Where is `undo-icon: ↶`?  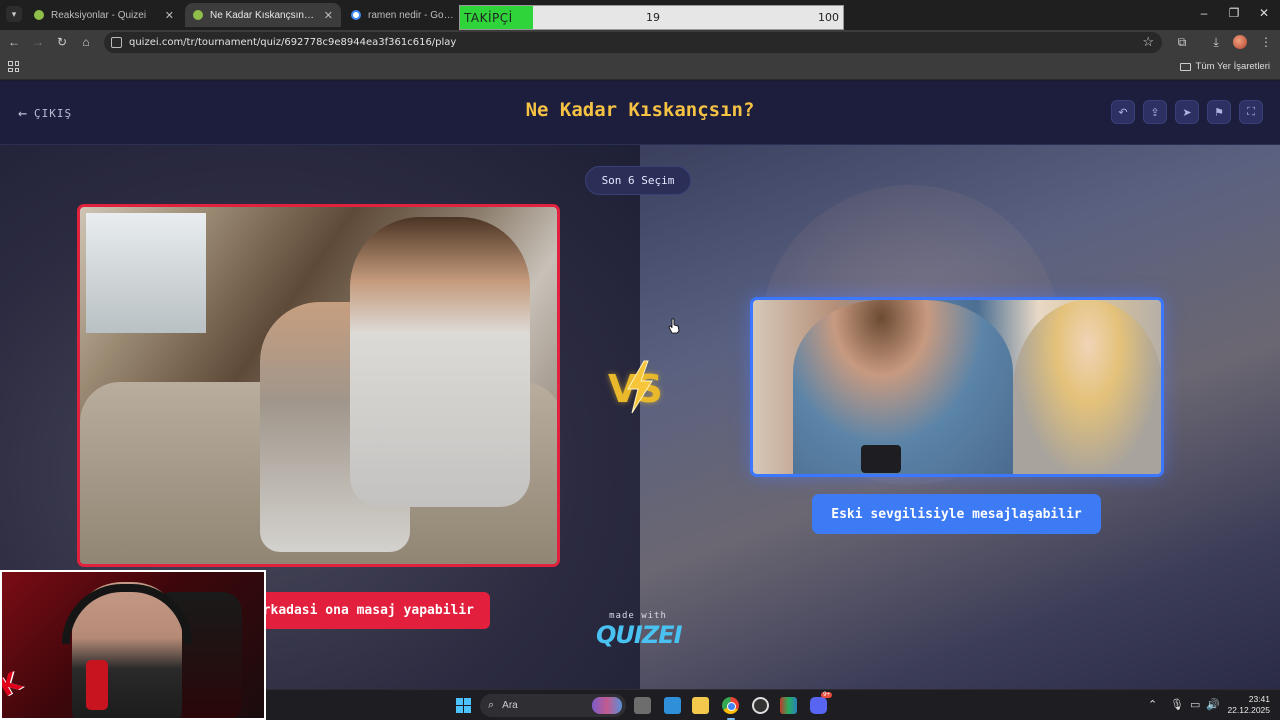 undo-icon: ↶ is located at coordinates (1123, 112).